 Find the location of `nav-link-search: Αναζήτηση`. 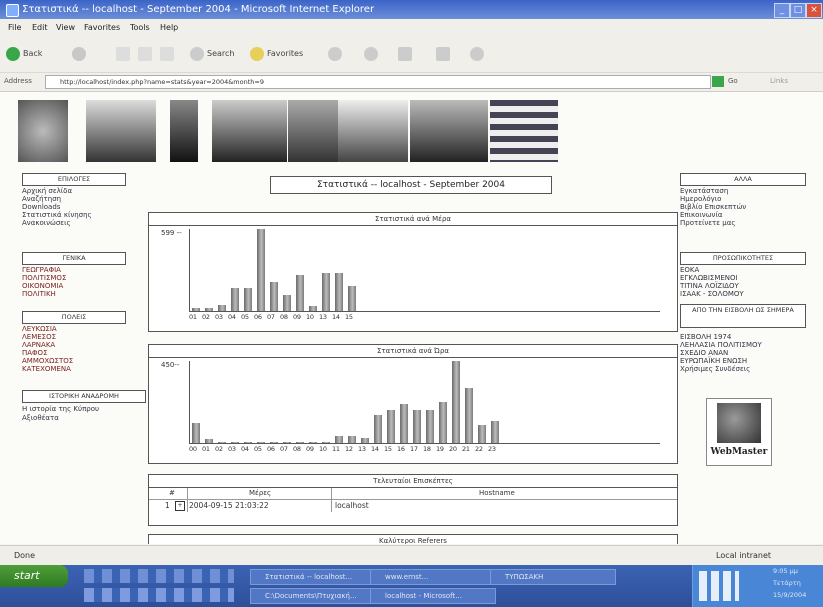

nav-link-search: Αναζήτηση is located at coordinates (41, 199).